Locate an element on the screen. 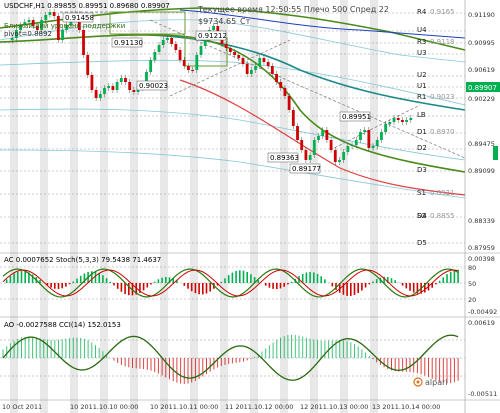  price-tick: 0.89475 is located at coordinates (481, 144).